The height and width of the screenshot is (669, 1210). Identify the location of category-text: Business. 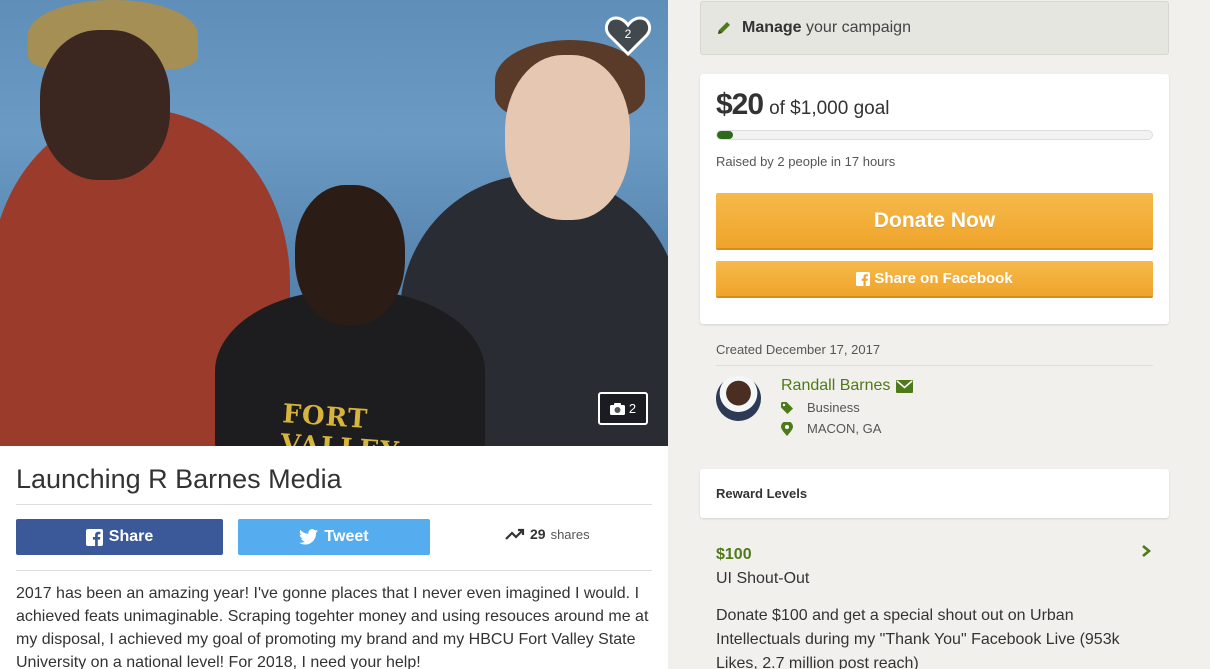
(833, 407).